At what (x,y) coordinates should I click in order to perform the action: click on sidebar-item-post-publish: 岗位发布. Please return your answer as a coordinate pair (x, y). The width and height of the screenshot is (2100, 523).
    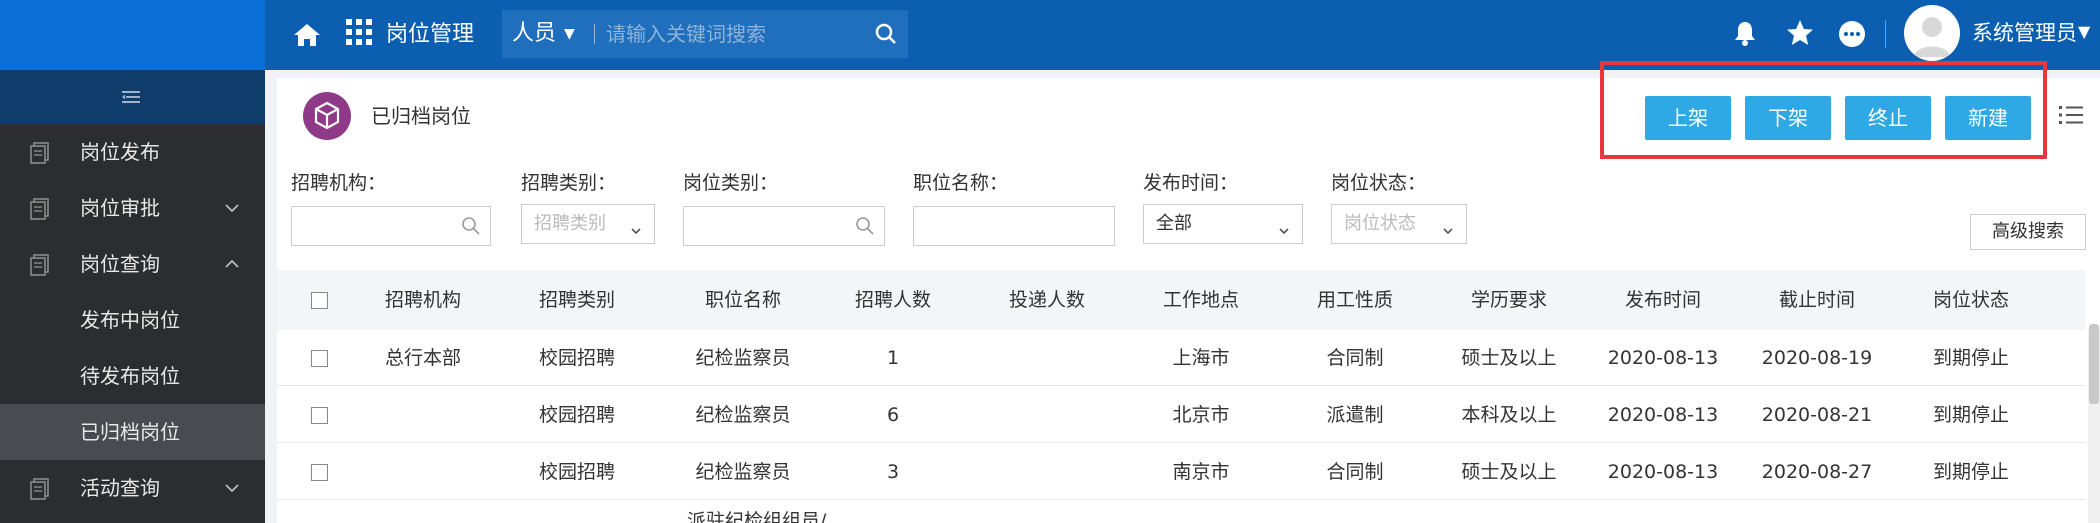
    Looking at the image, I should click on (132, 152).